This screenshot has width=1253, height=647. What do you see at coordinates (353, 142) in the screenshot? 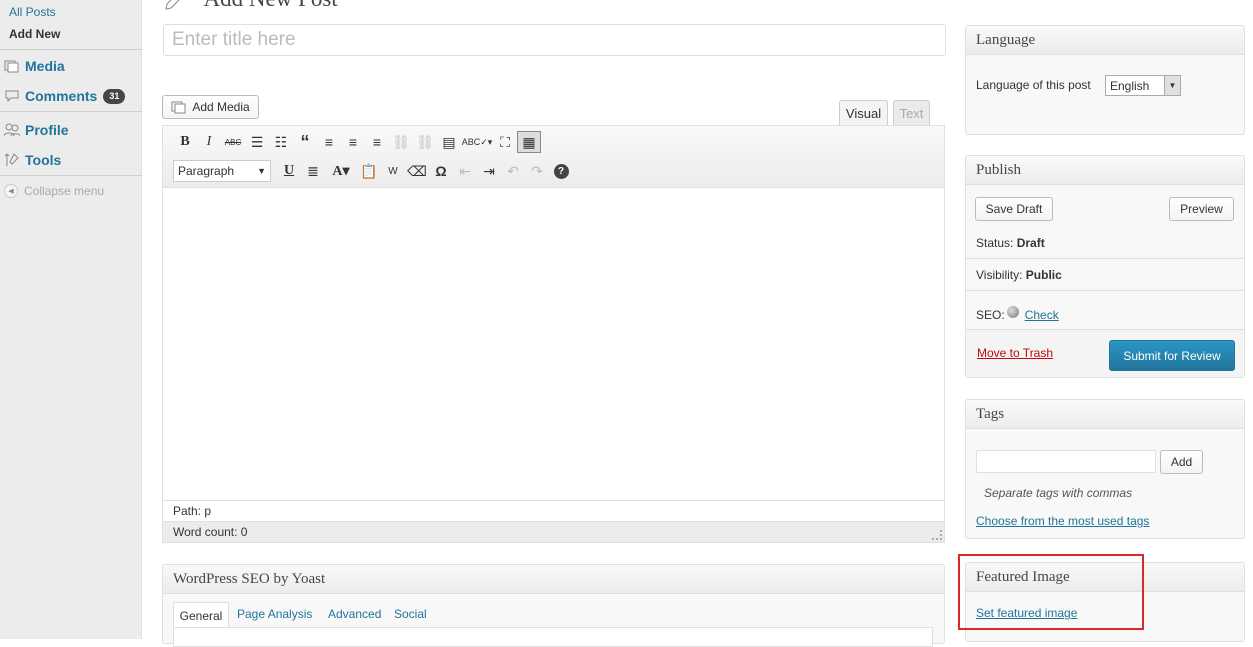
I see `align-center-icon: ≡` at bounding box center [353, 142].